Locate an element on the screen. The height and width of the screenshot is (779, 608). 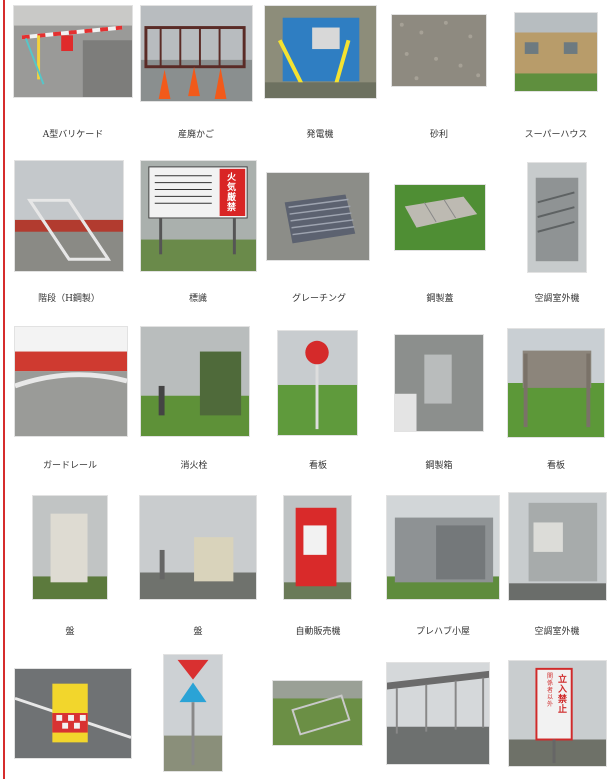
caption-ac-unit-2: 空調室外機 is located at coordinates (557, 632).